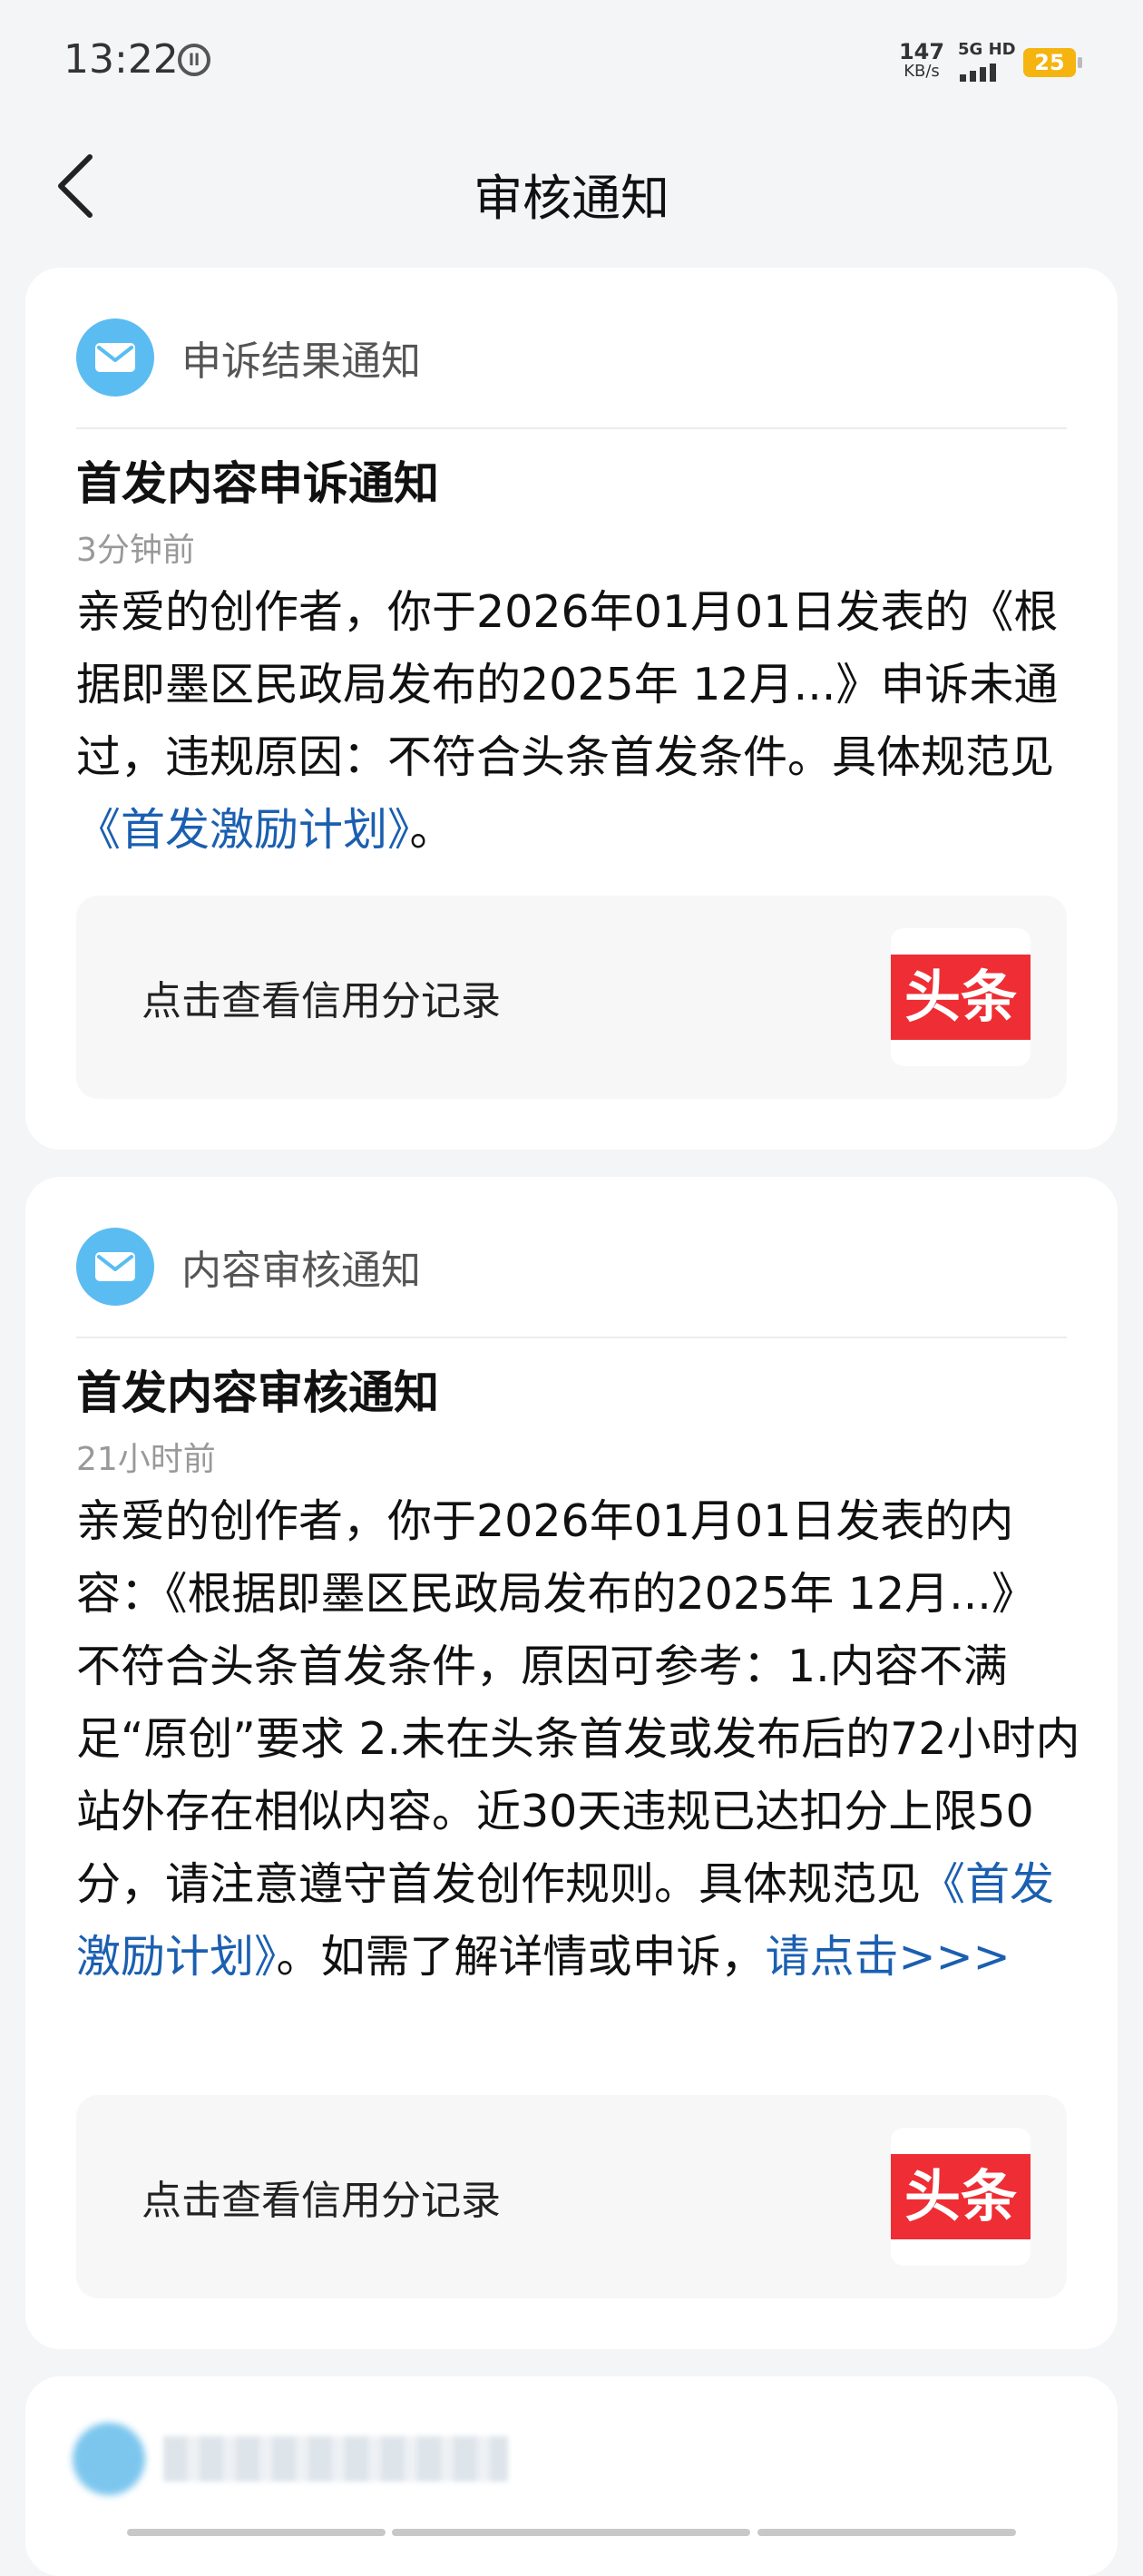 This screenshot has width=1143, height=2576. What do you see at coordinates (257, 1392) in the screenshot?
I see `card-title: 首发内容审核通知` at bounding box center [257, 1392].